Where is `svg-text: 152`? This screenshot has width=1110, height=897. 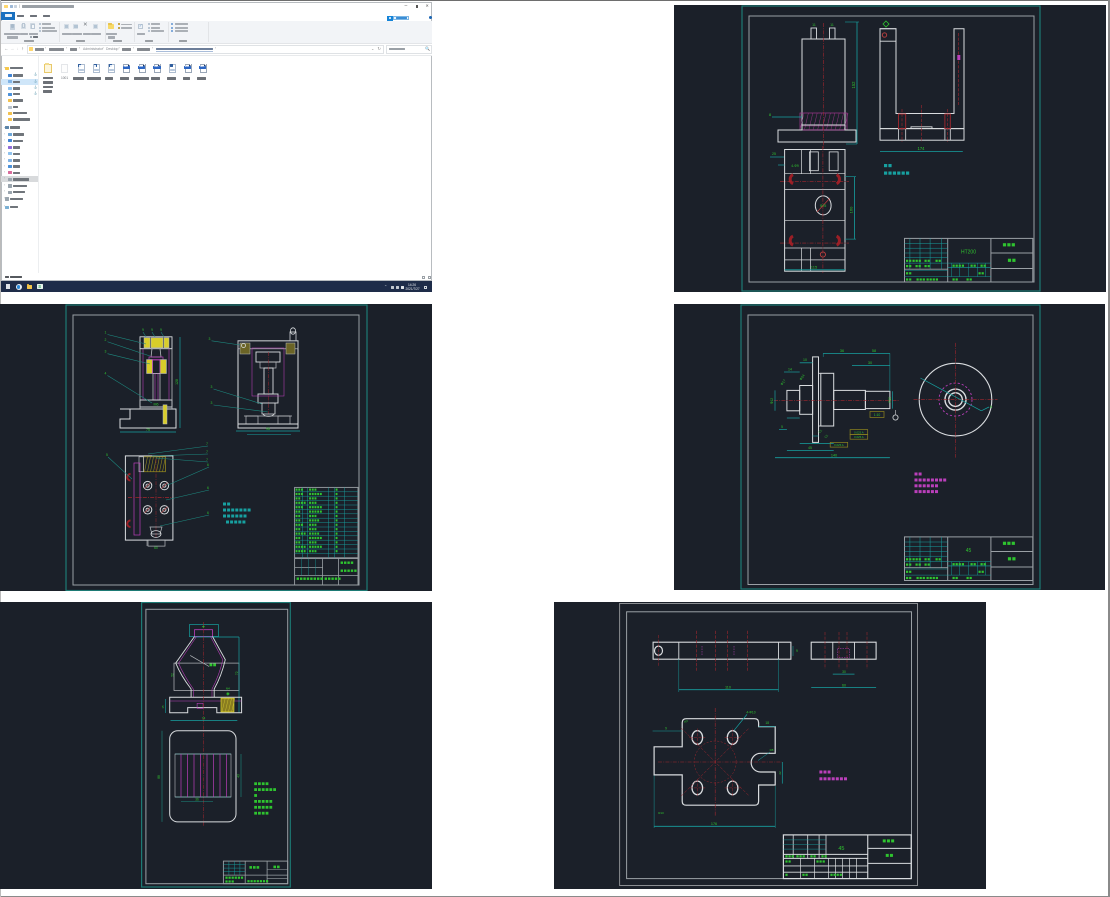 svg-text: 152 is located at coordinates (853, 85).